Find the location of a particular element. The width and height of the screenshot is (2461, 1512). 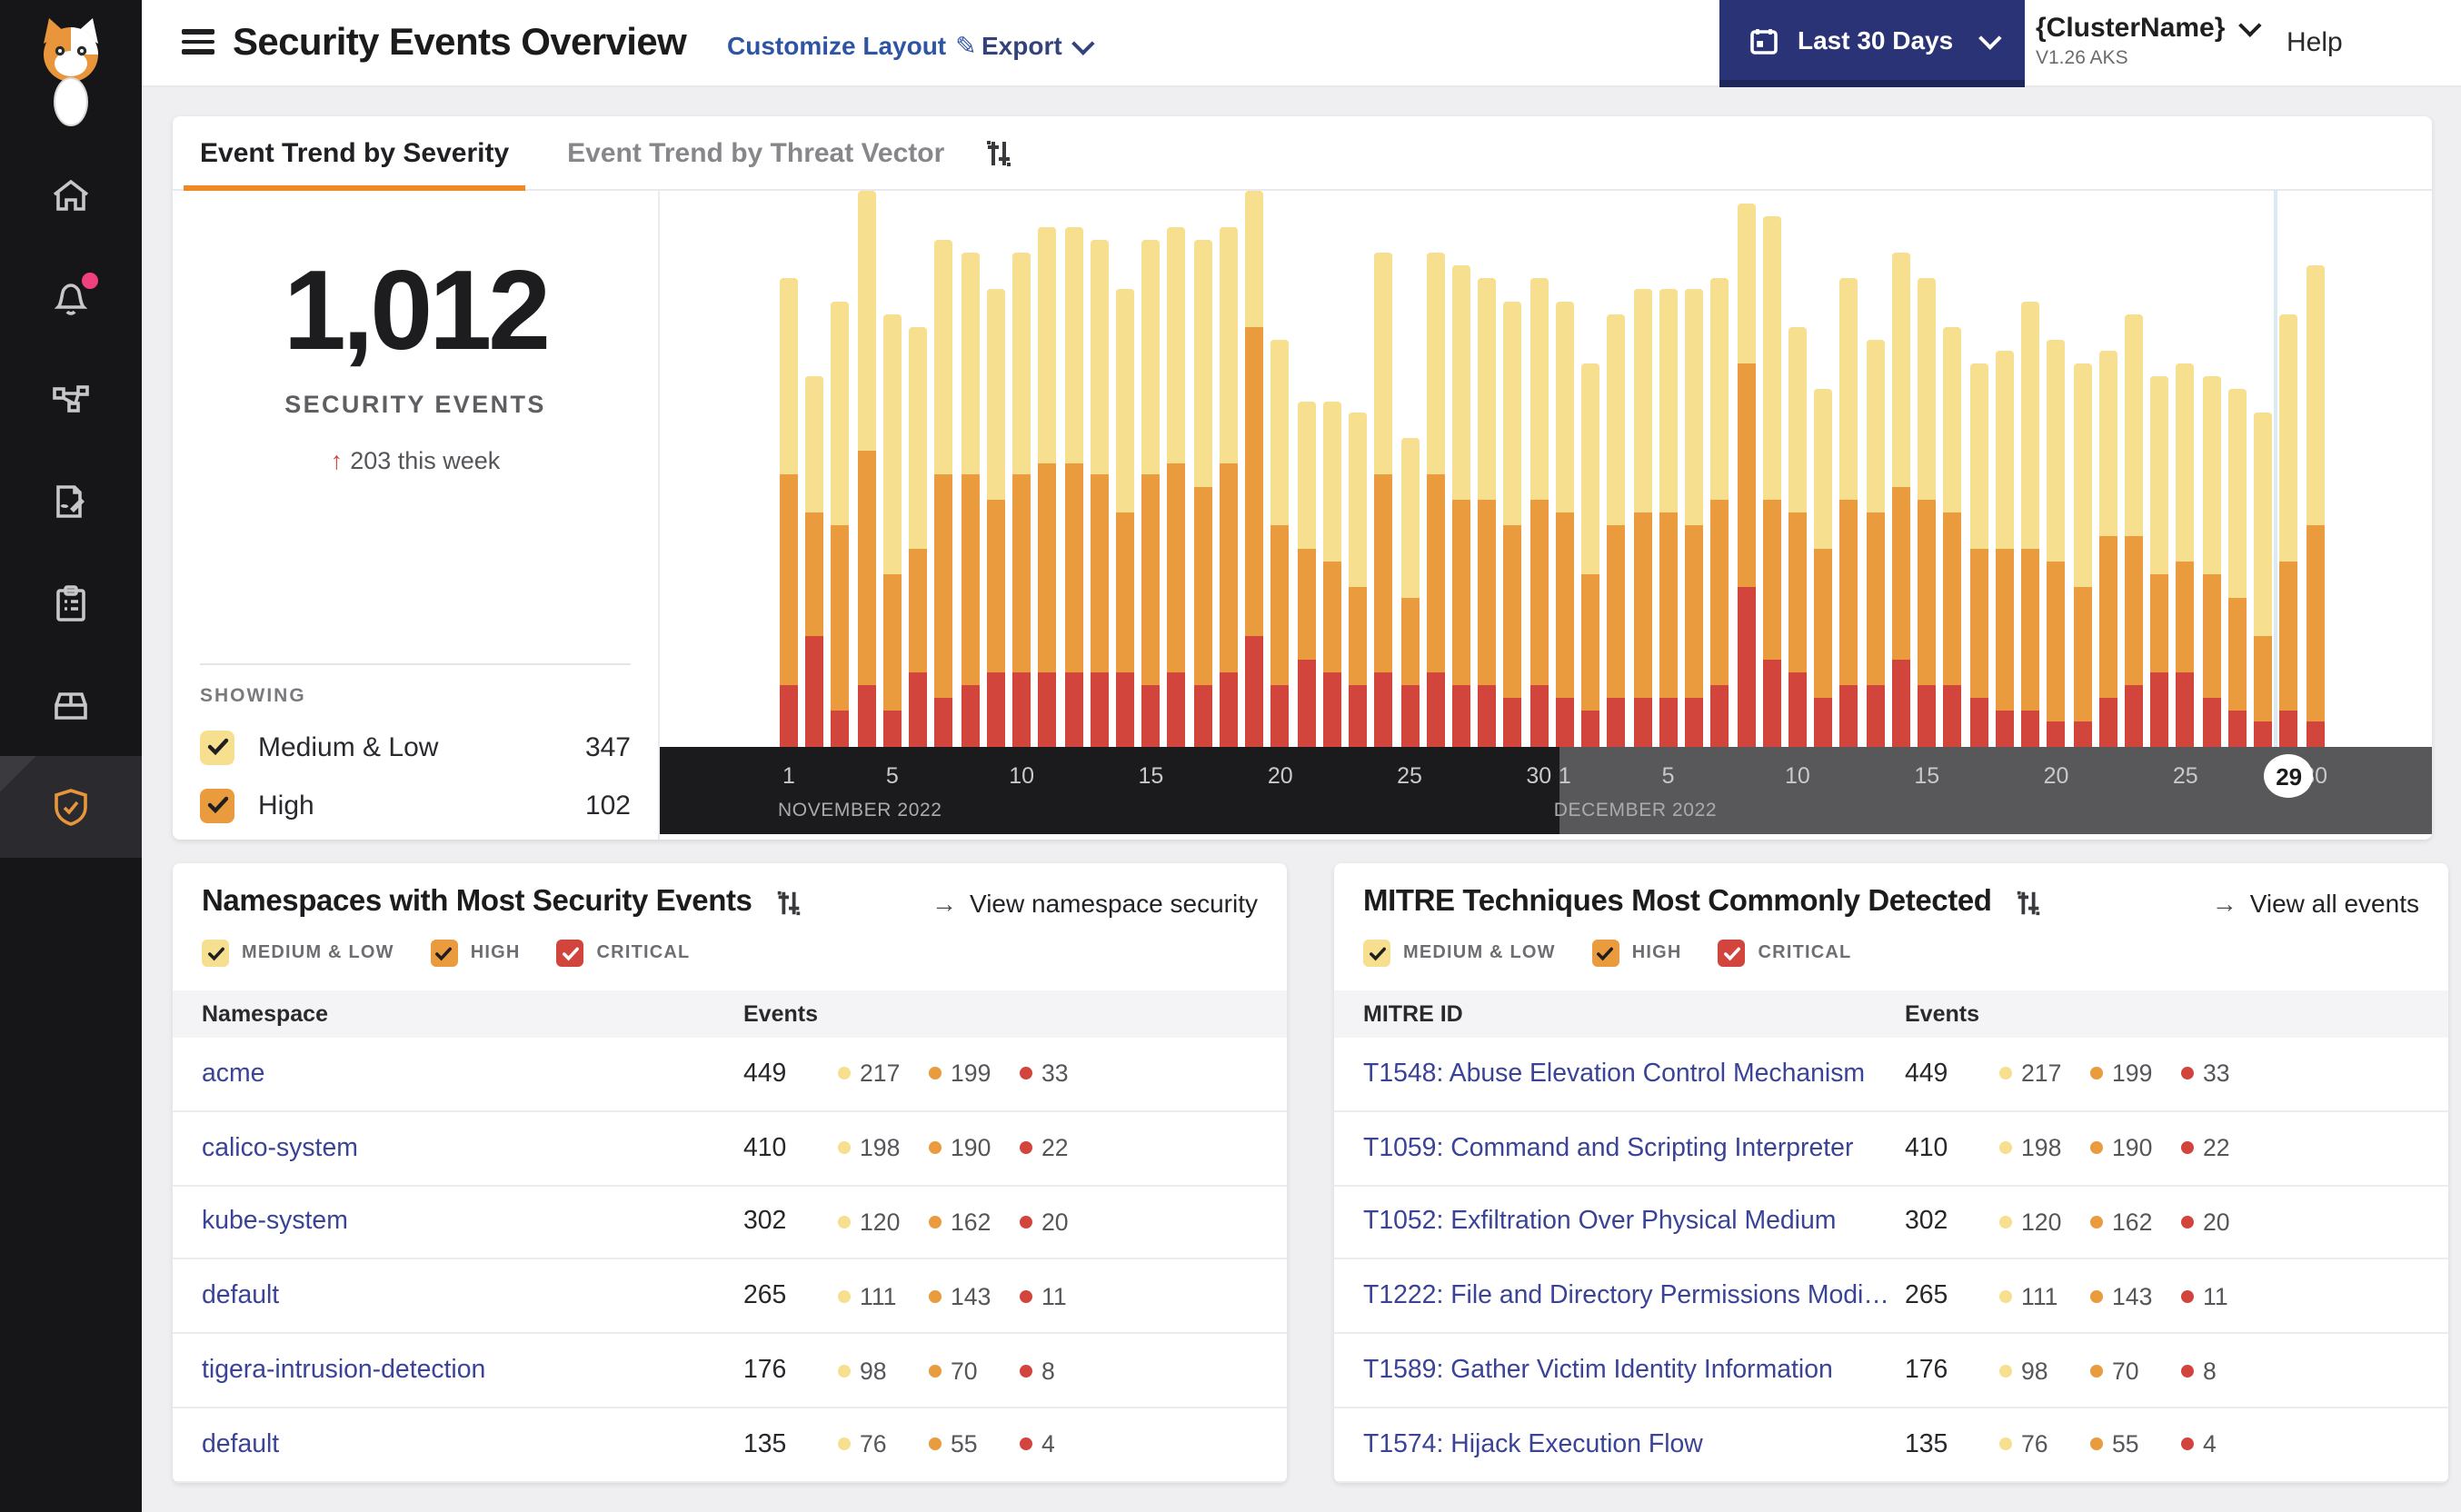

severity-count-medium_low: 217 is located at coordinates (2044, 1074).